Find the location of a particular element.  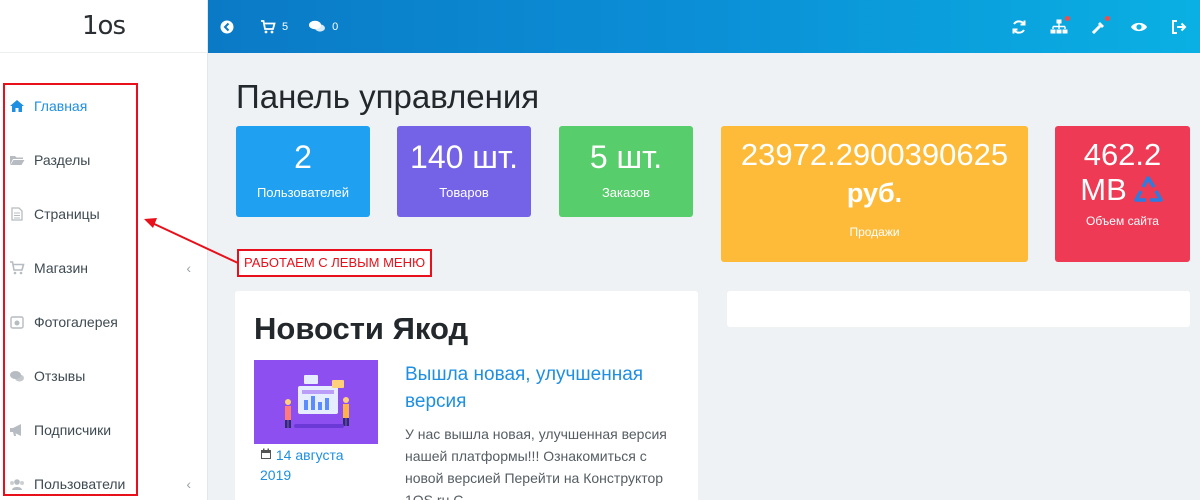

sidebar-item-label: Главная is located at coordinates (61, 106).